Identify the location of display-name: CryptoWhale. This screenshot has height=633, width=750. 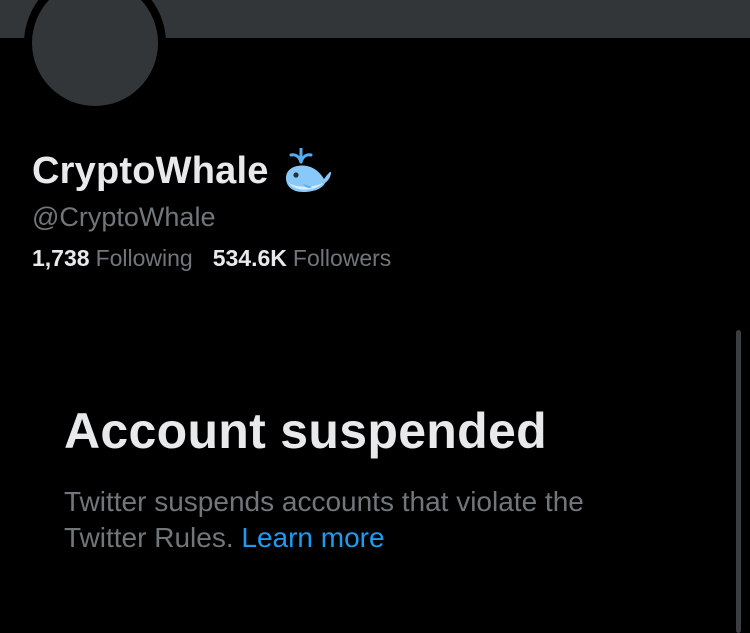
(150, 170).